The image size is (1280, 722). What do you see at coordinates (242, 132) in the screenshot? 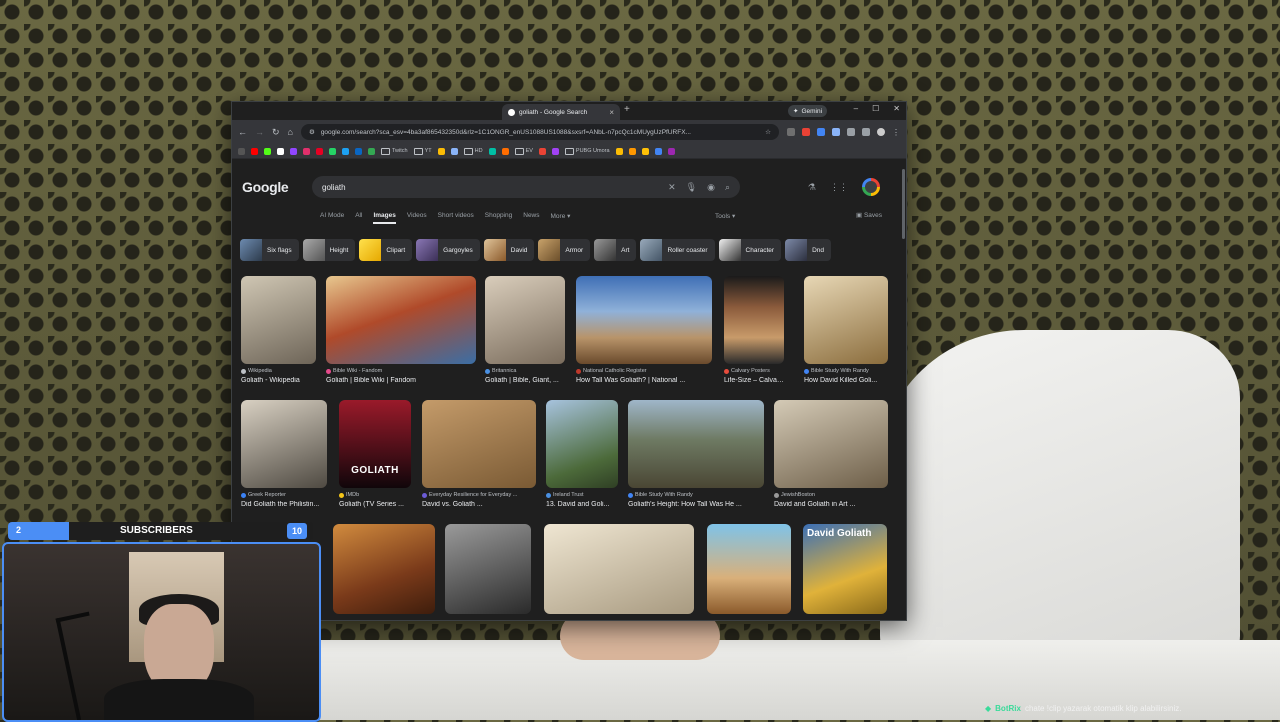
I see `back-icon: ←` at bounding box center [242, 132].